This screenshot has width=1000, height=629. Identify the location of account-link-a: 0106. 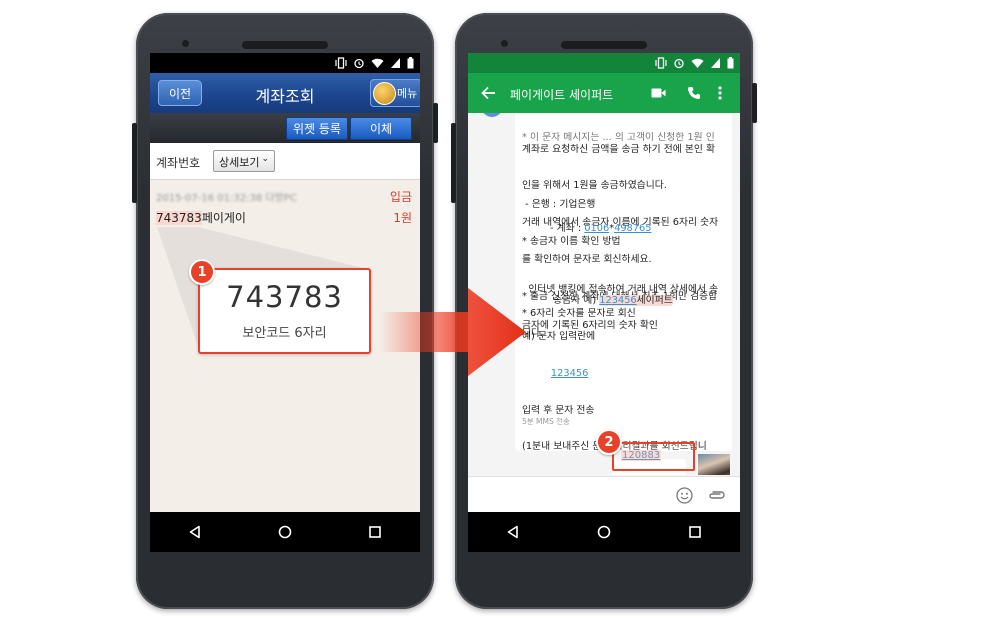
(596, 228).